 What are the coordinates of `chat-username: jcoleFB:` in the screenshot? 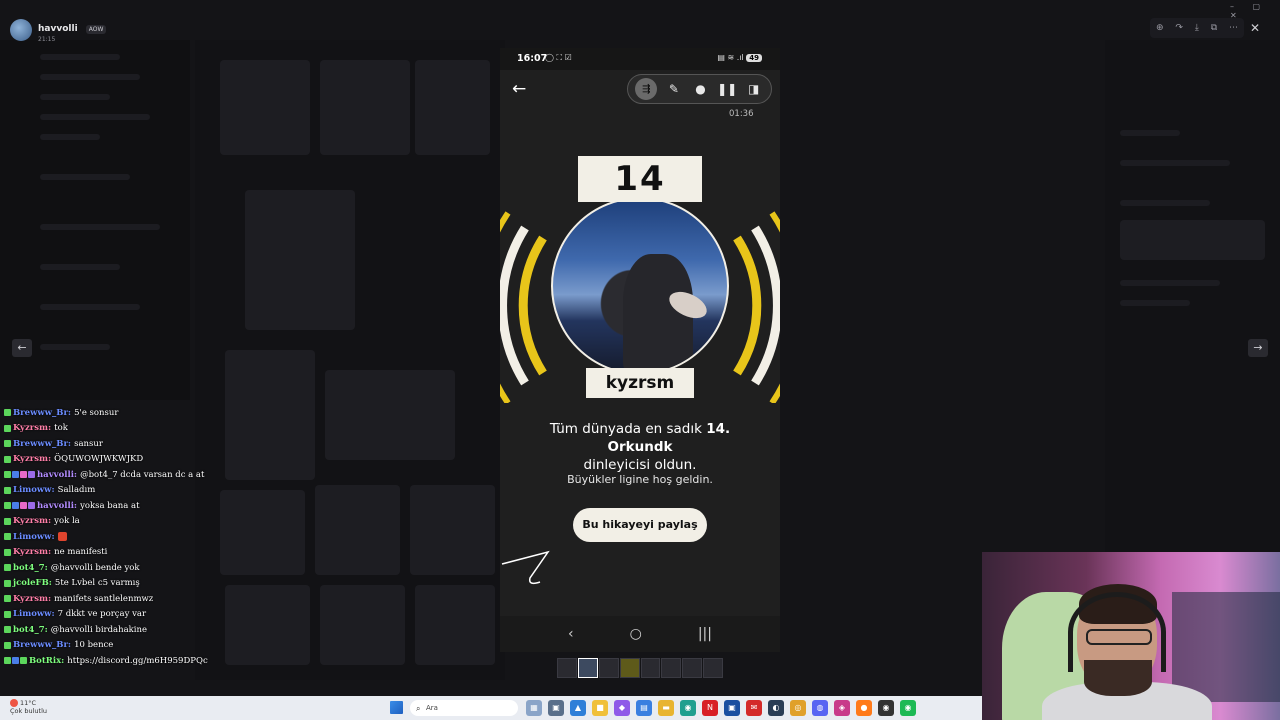 It's located at (32, 583).